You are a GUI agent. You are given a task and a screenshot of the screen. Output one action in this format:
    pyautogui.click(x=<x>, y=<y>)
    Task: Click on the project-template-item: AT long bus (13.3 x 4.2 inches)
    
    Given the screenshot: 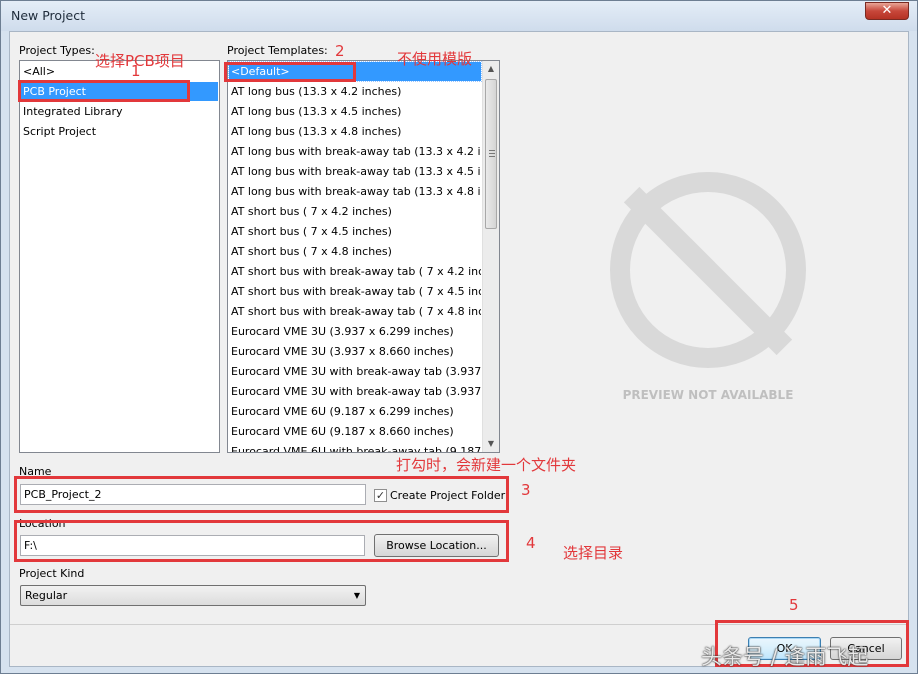 What is the action you would take?
    pyautogui.click(x=355, y=91)
    